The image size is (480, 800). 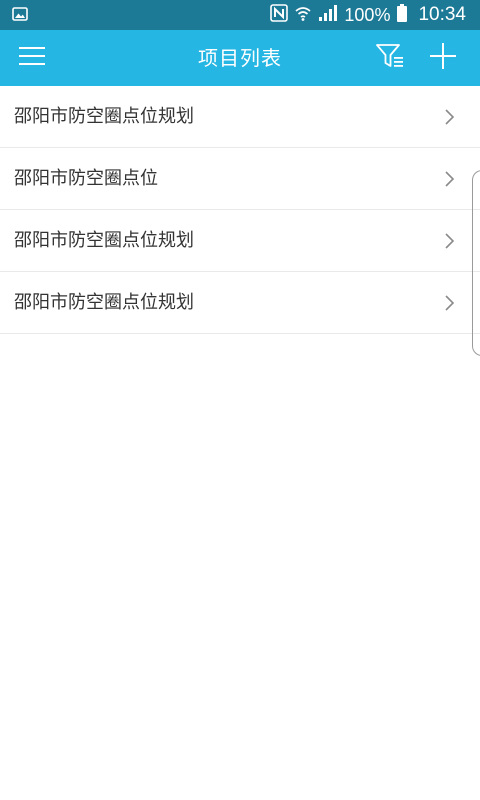 What do you see at coordinates (20, 15) in the screenshot?
I see `gallery-icon` at bounding box center [20, 15].